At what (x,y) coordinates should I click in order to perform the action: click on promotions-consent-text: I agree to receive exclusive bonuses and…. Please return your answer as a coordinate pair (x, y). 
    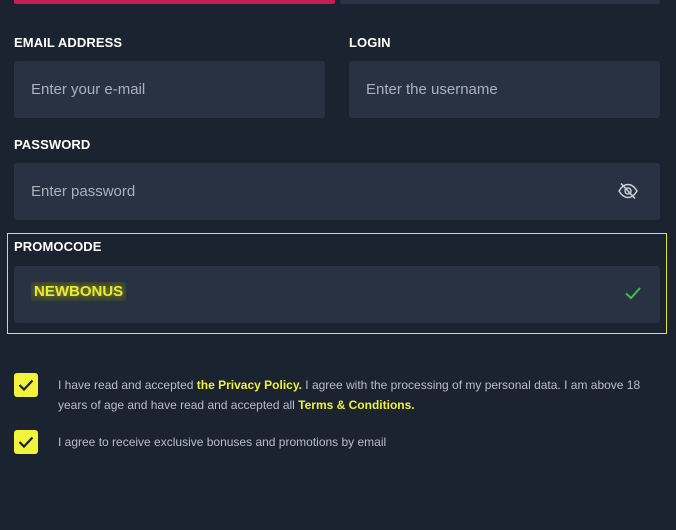
    Looking at the image, I should click on (222, 442).